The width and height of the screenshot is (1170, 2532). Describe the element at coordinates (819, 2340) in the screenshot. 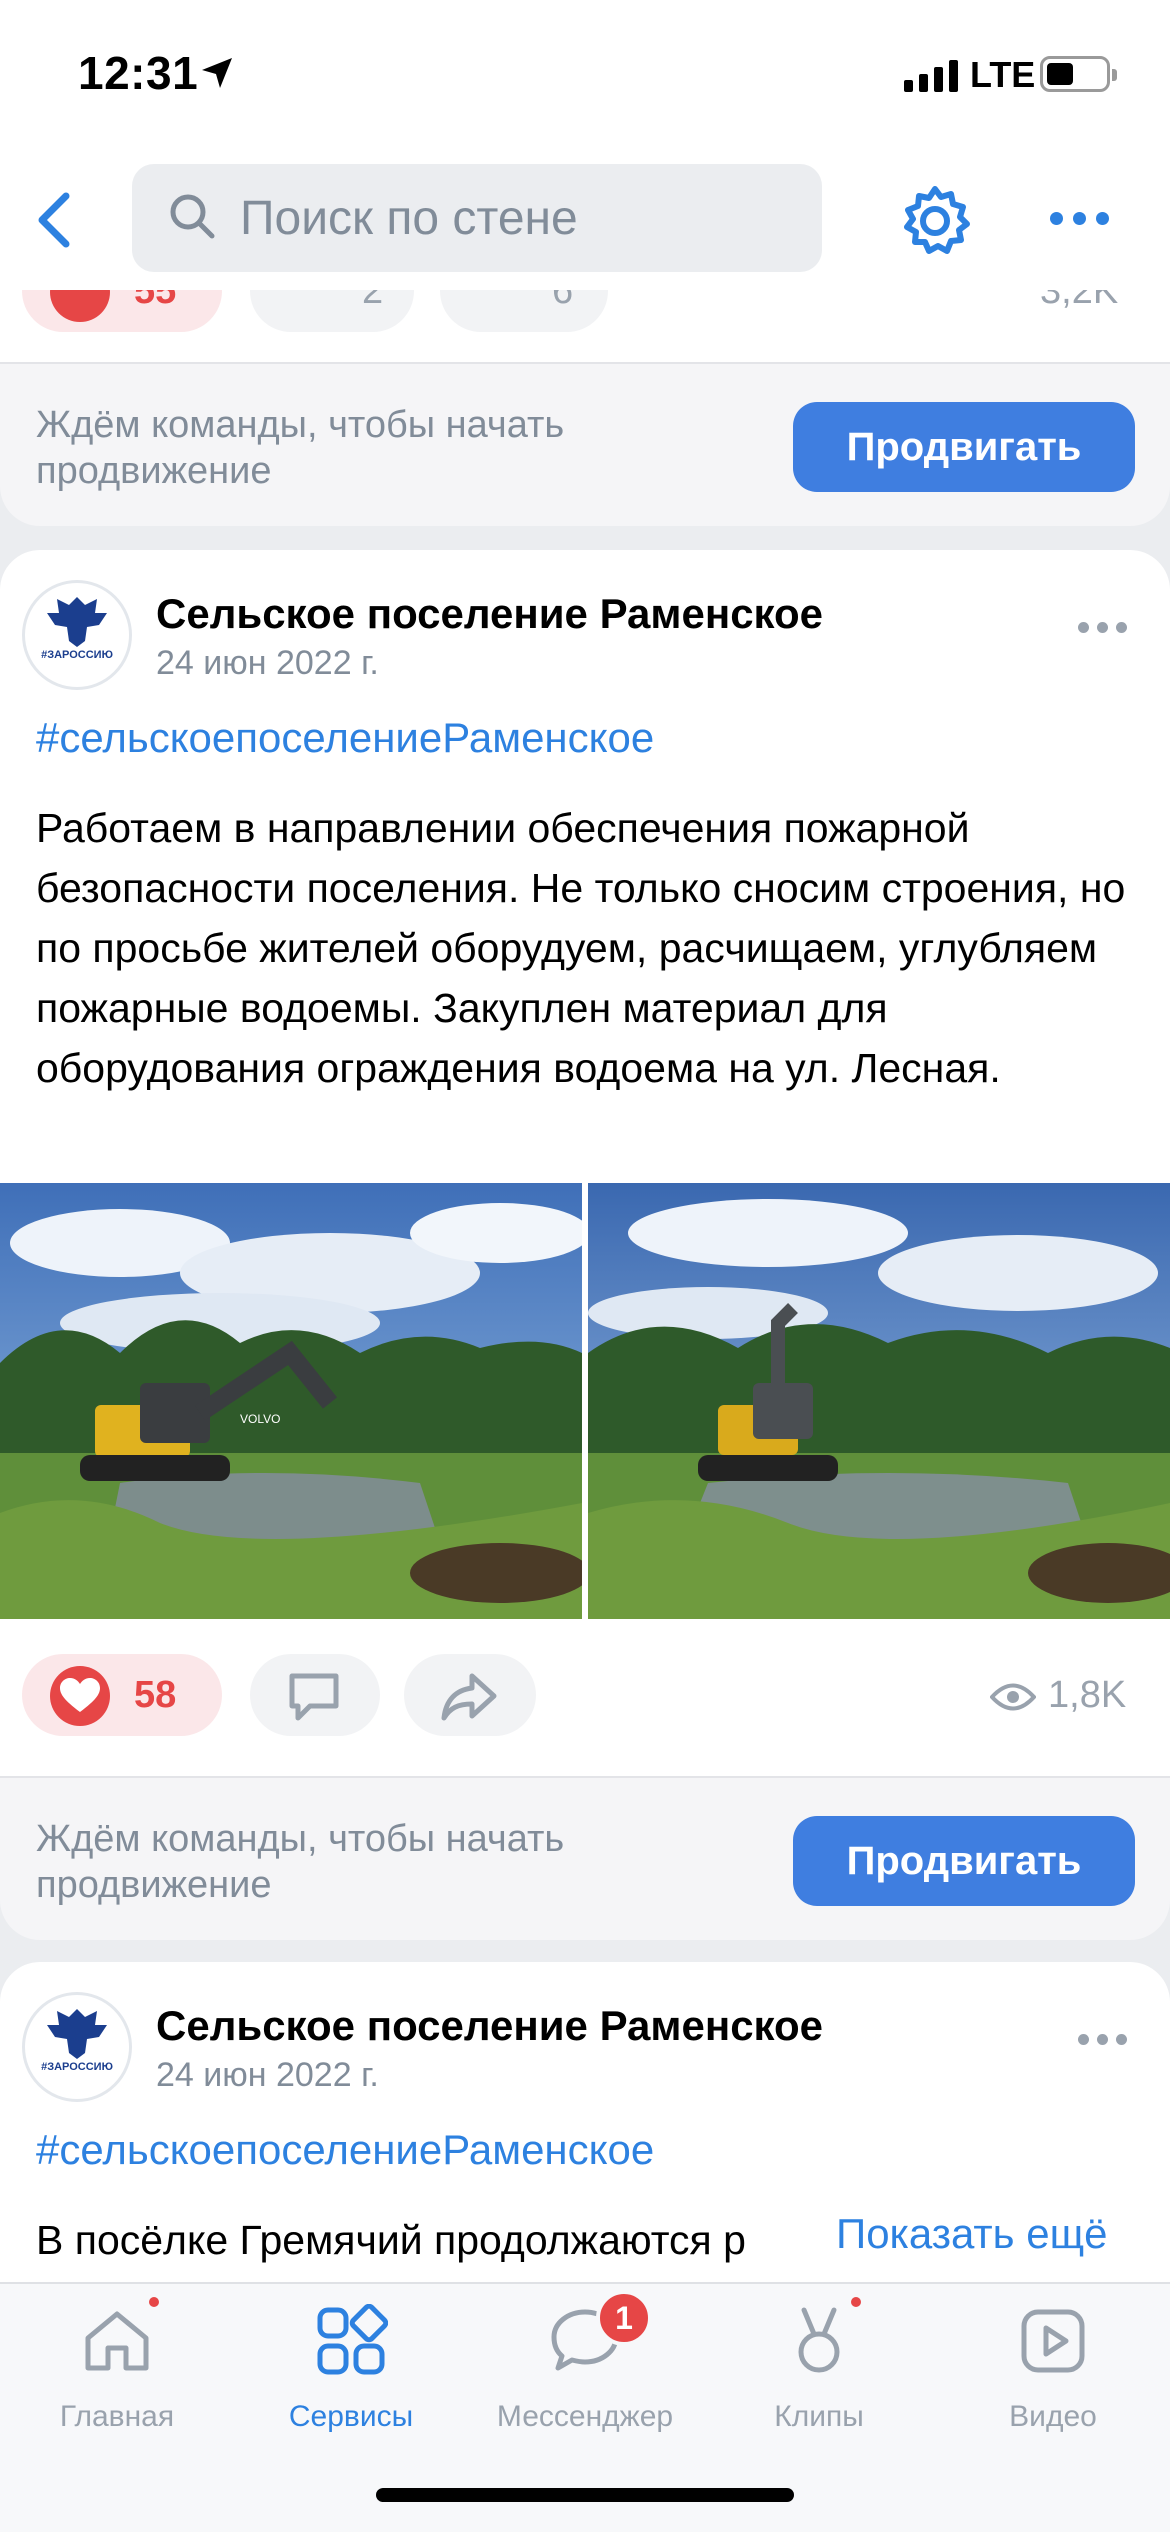

I see `clips-icon` at that location.